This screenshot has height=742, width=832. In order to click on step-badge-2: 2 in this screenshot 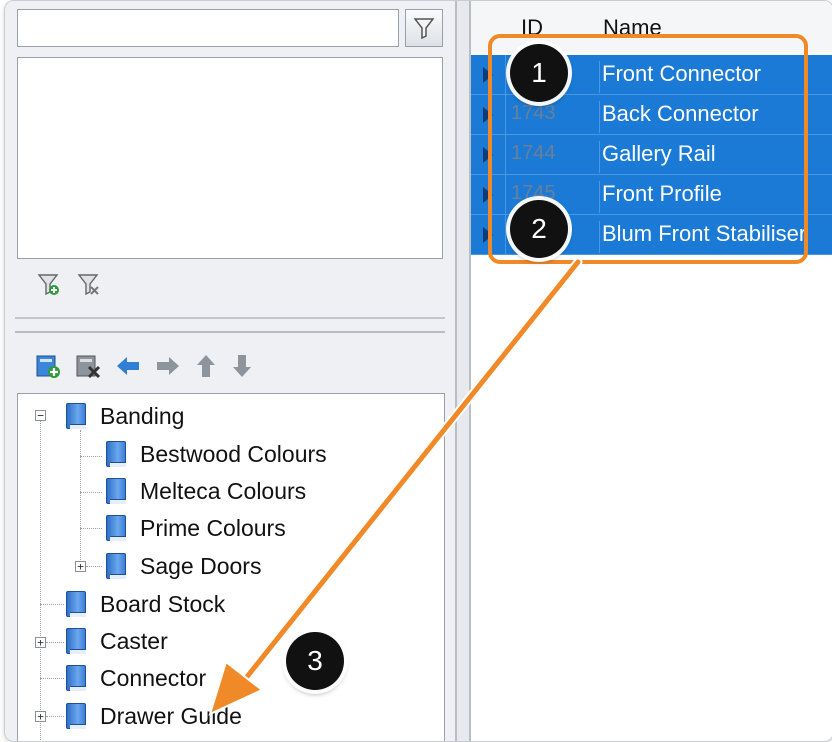, I will do `click(539, 229)`.